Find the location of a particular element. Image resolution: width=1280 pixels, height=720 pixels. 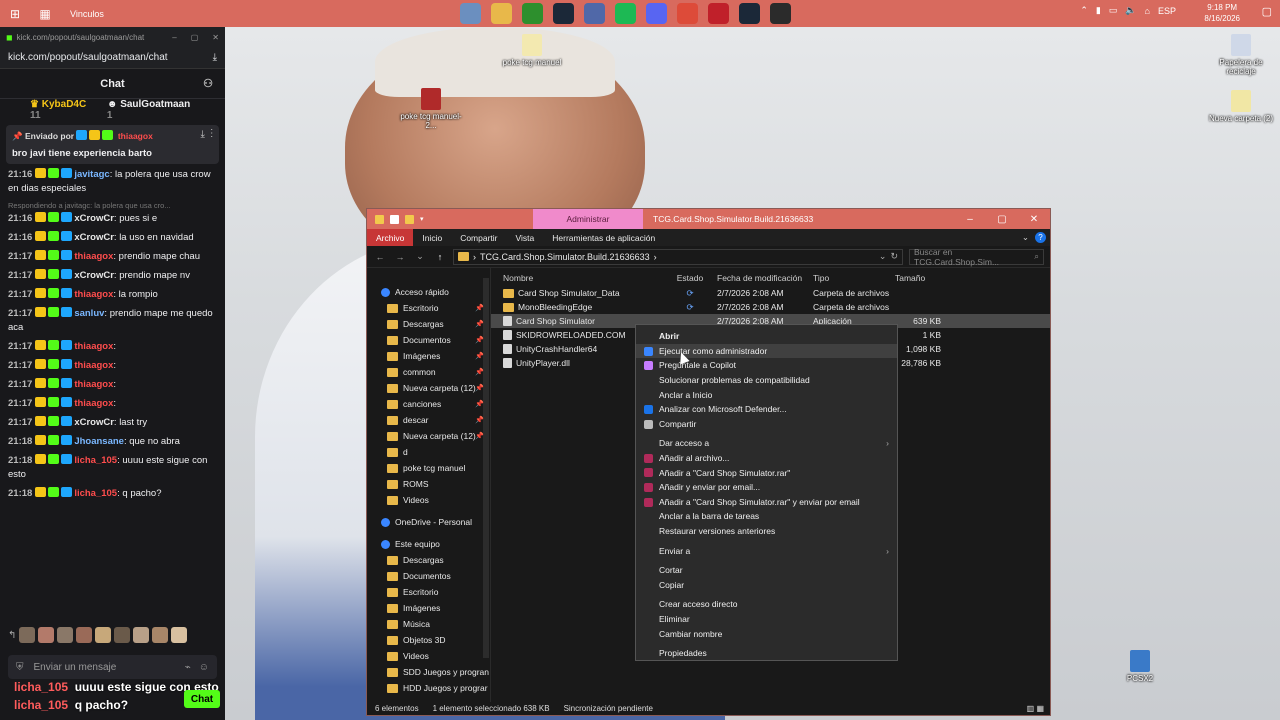

chat-send-button: Chat is located at coordinates (202, 699).